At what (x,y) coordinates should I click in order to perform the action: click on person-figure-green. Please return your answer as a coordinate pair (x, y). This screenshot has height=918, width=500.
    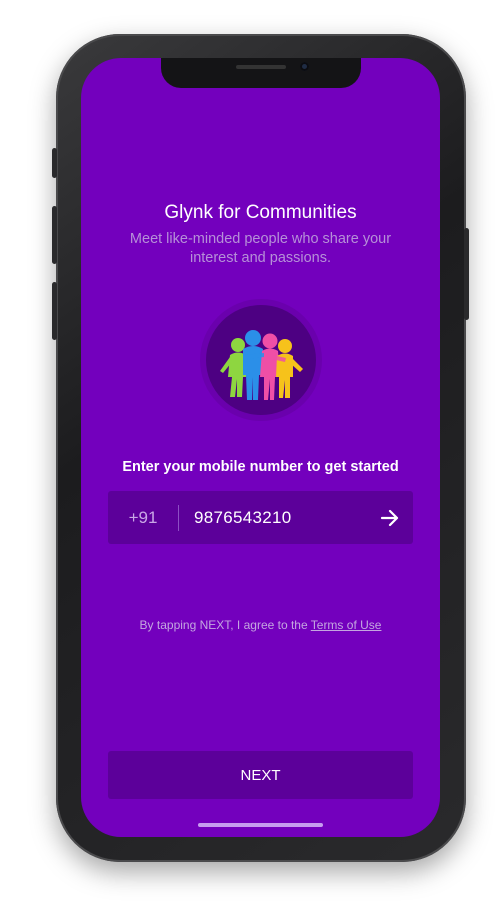
    Looking at the image, I should click on (233, 367).